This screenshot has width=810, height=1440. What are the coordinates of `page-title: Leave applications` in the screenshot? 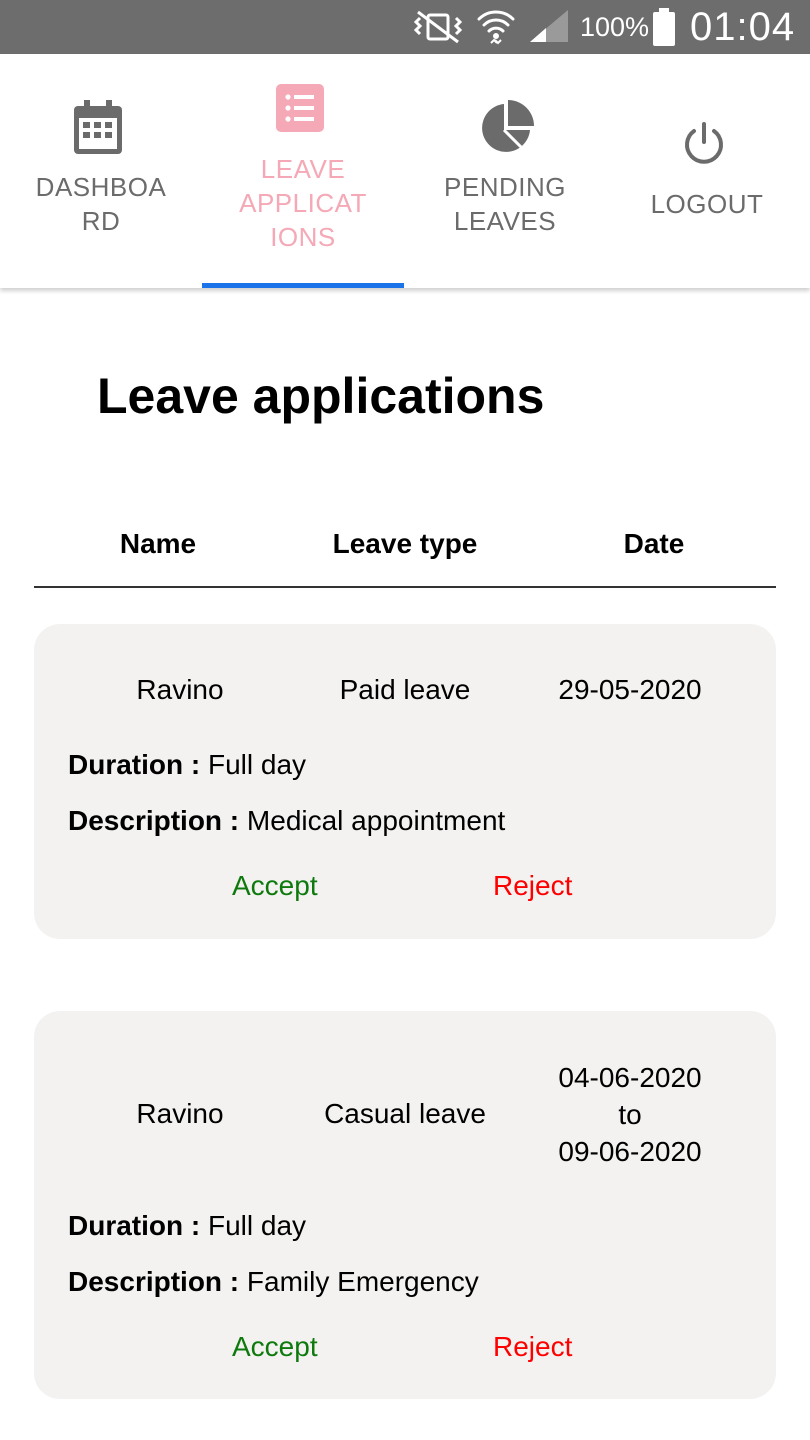 It's located at (321, 396).